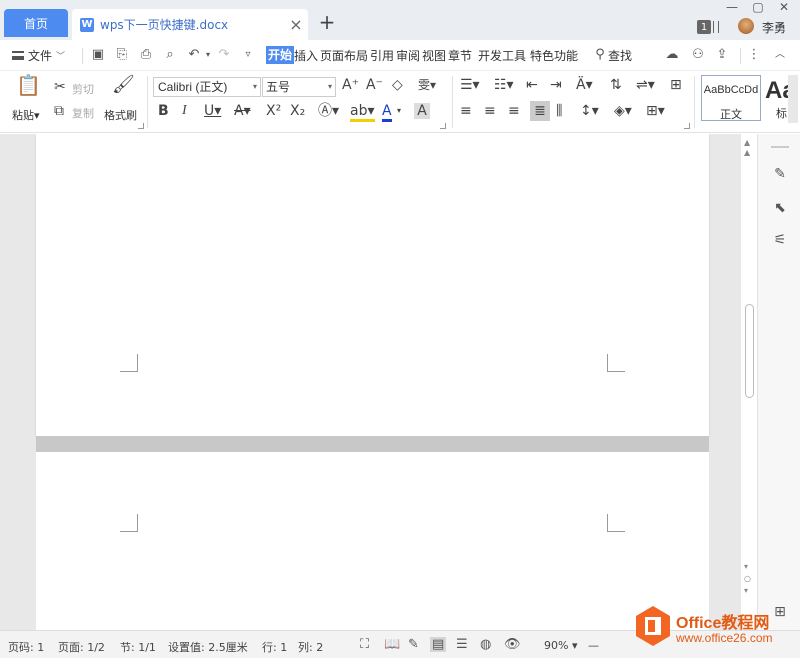 The image size is (800, 658). Describe the element at coordinates (620, 55) in the screenshot. I see `search-label: 查找` at that location.